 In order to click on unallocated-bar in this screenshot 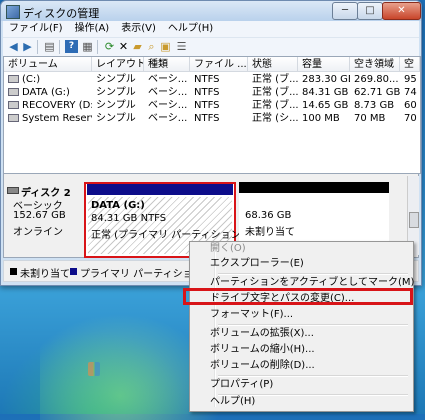, I will do `click(314, 187)`.